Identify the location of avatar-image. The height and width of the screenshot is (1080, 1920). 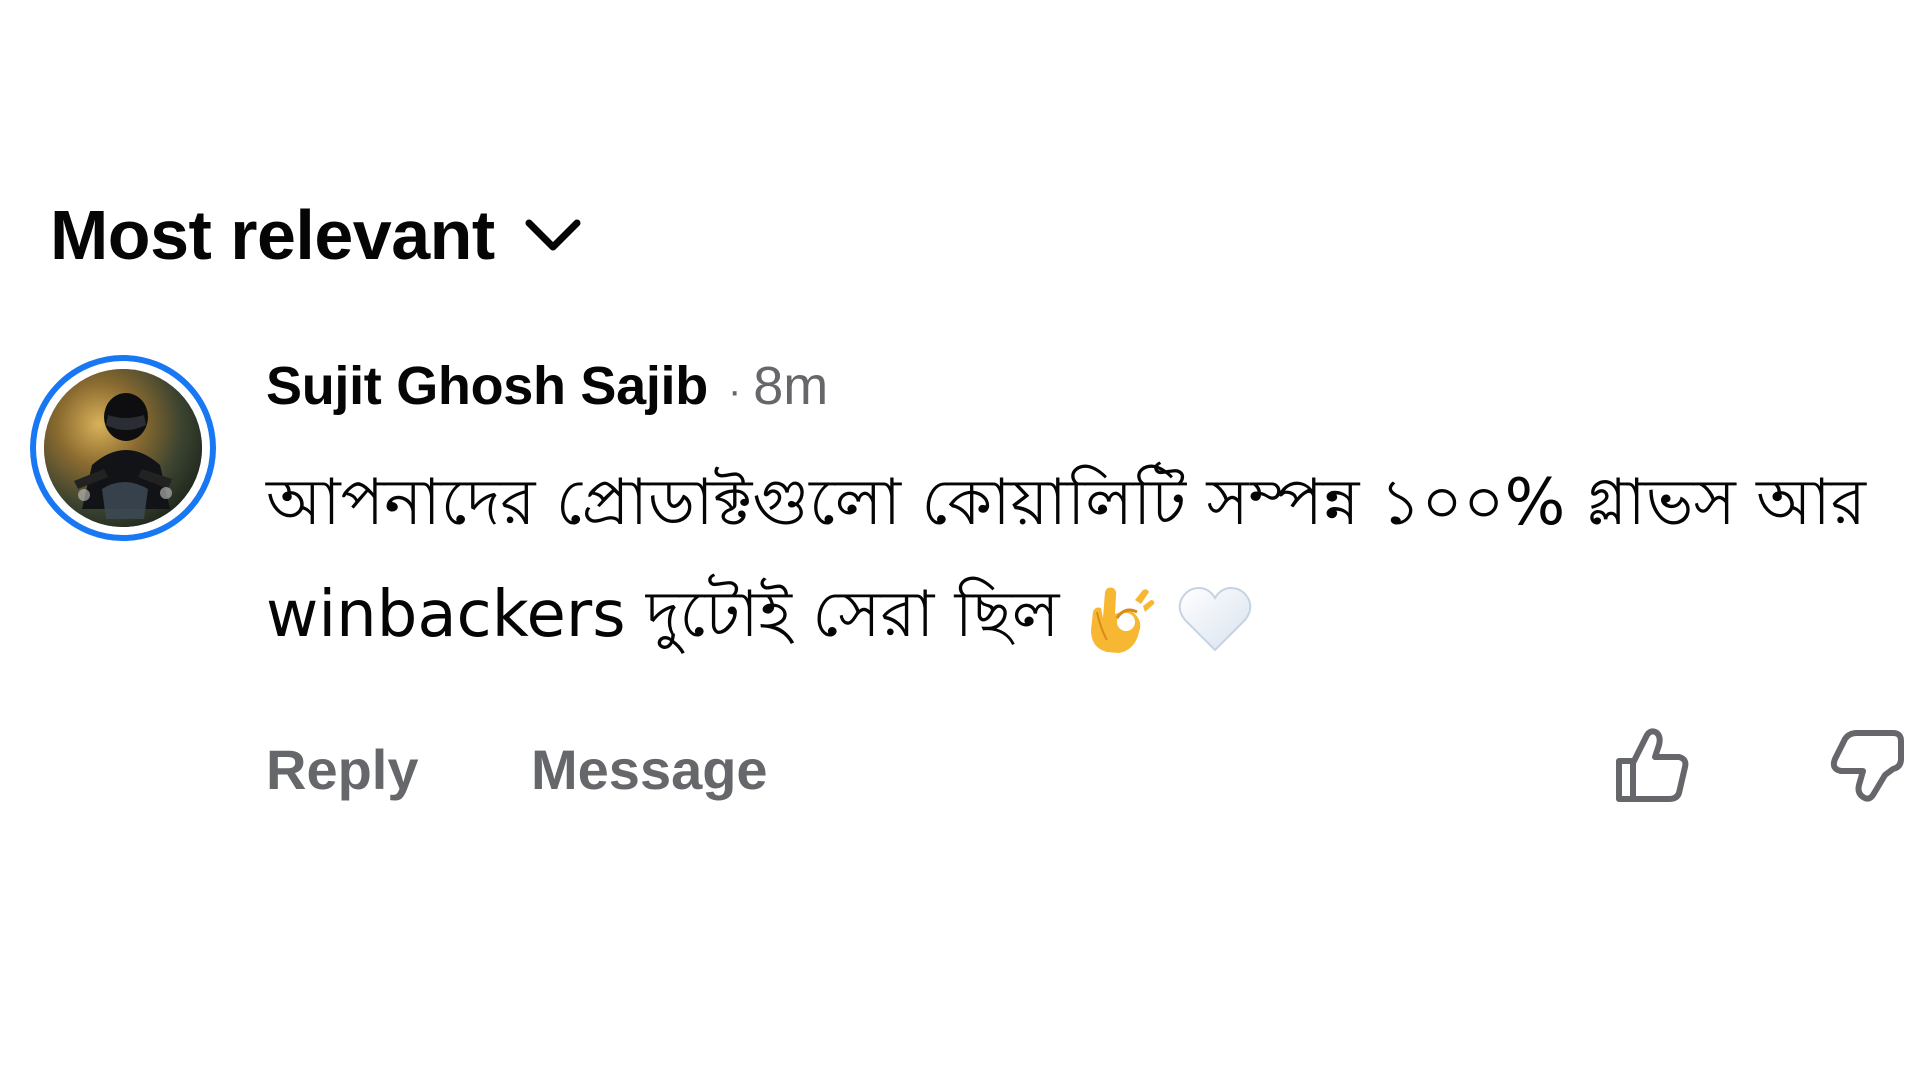
(123, 448).